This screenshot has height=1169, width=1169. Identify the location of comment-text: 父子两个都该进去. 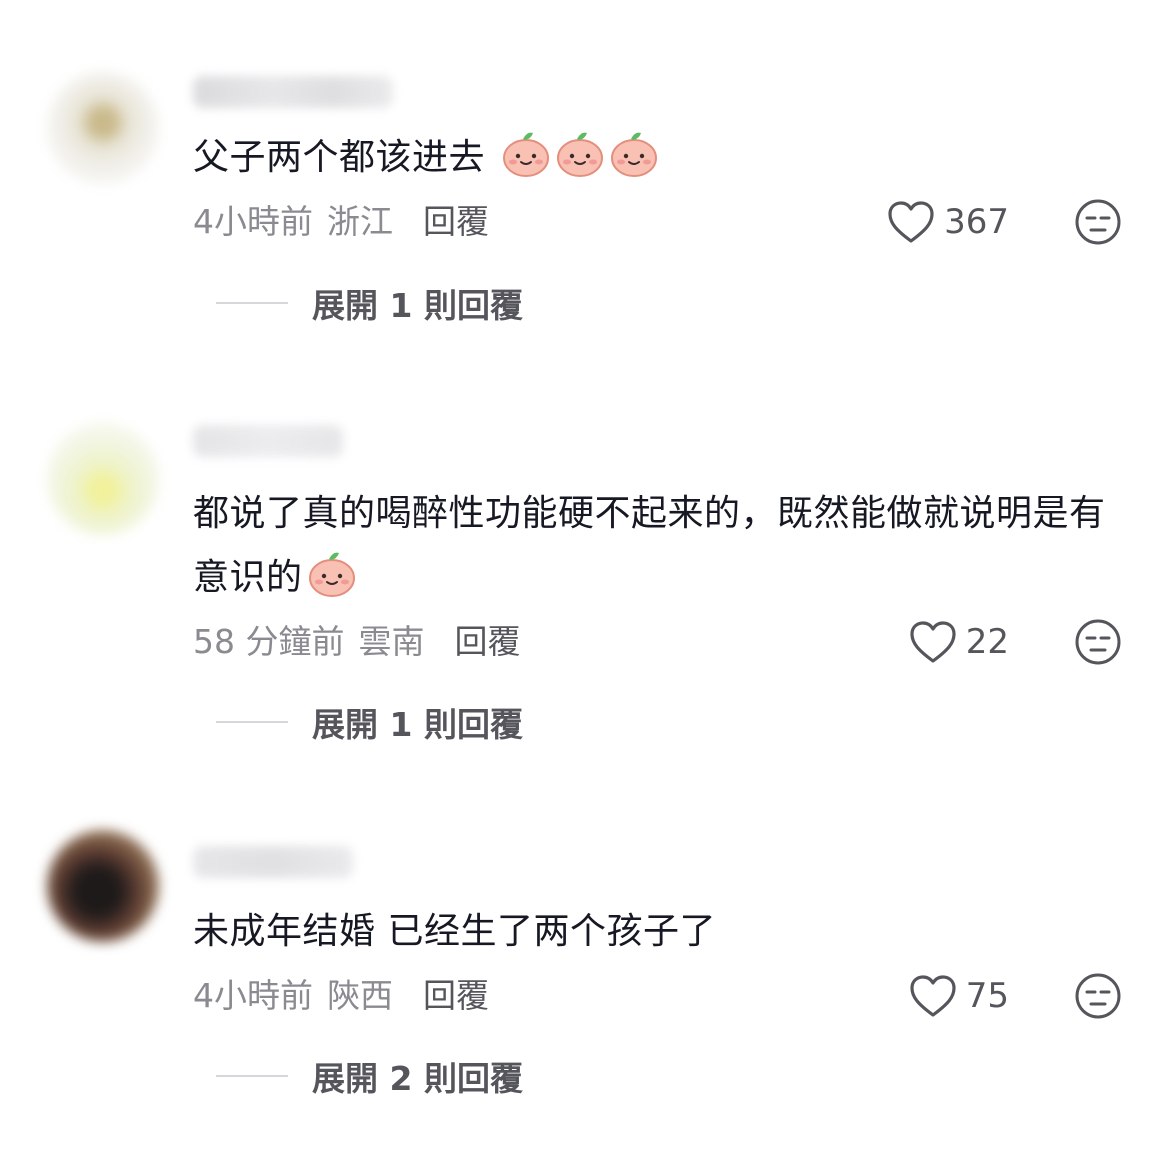
(658, 158).